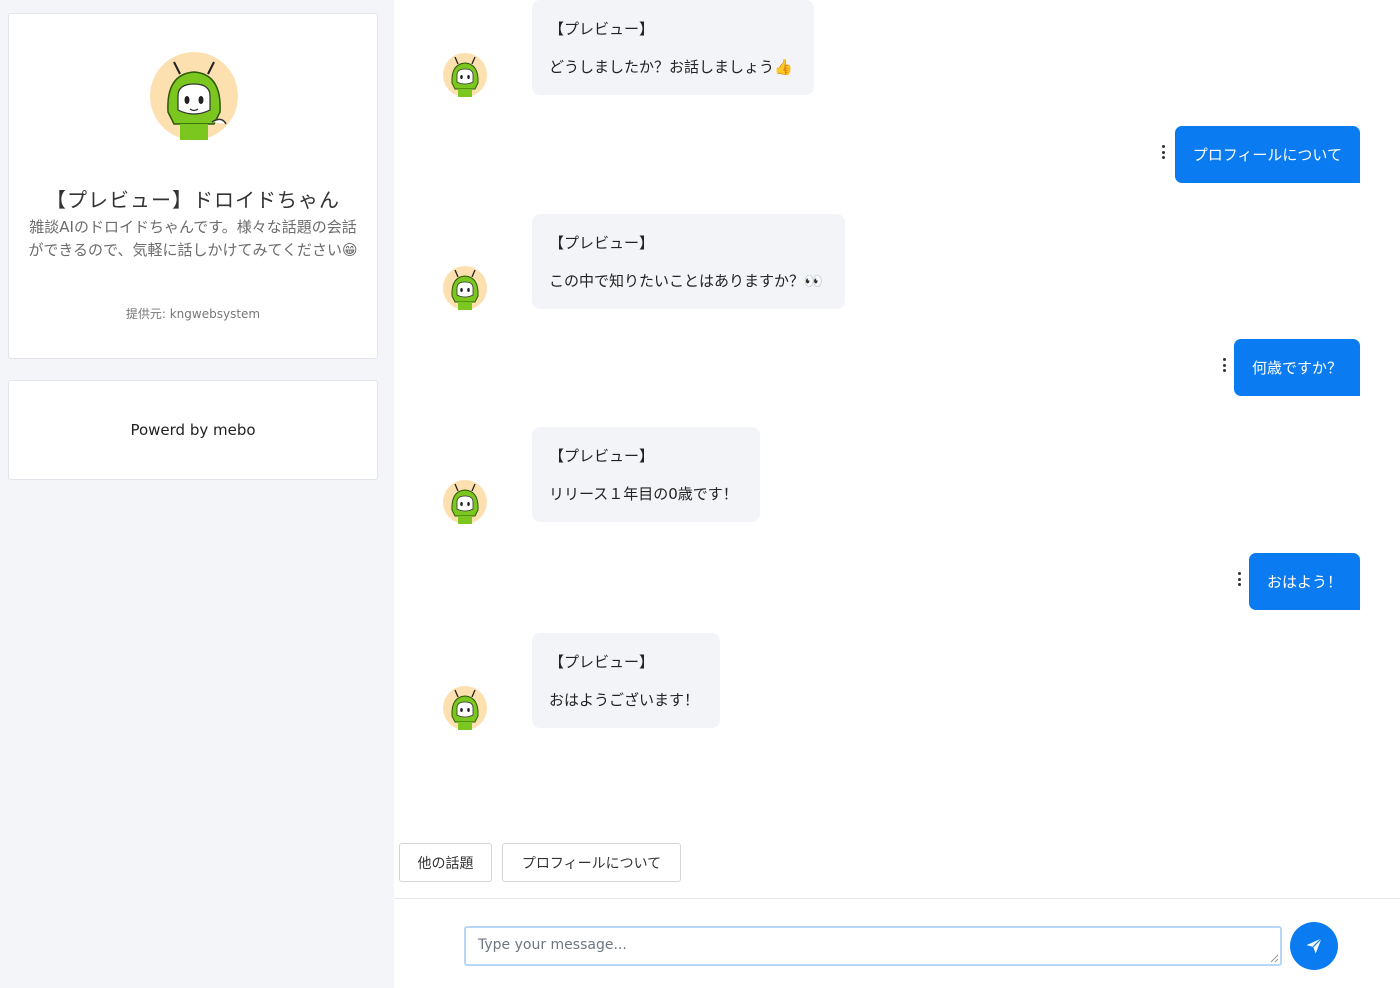 Image resolution: width=1400 pixels, height=988 pixels. Describe the element at coordinates (673, 47) in the screenshot. I see `bot-message: 【プレビュー】 どうしましたか？お話しましょう👍` at that location.